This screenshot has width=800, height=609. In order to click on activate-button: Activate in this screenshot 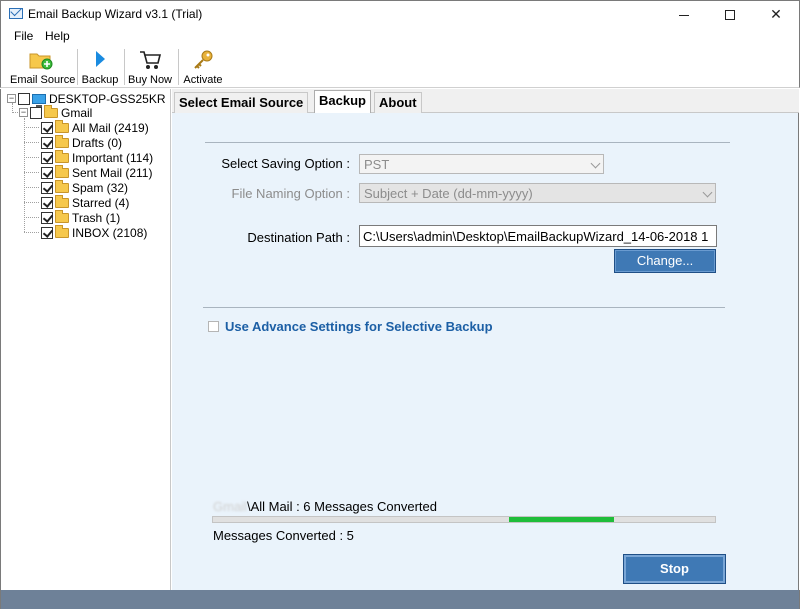, I will do `click(203, 67)`.